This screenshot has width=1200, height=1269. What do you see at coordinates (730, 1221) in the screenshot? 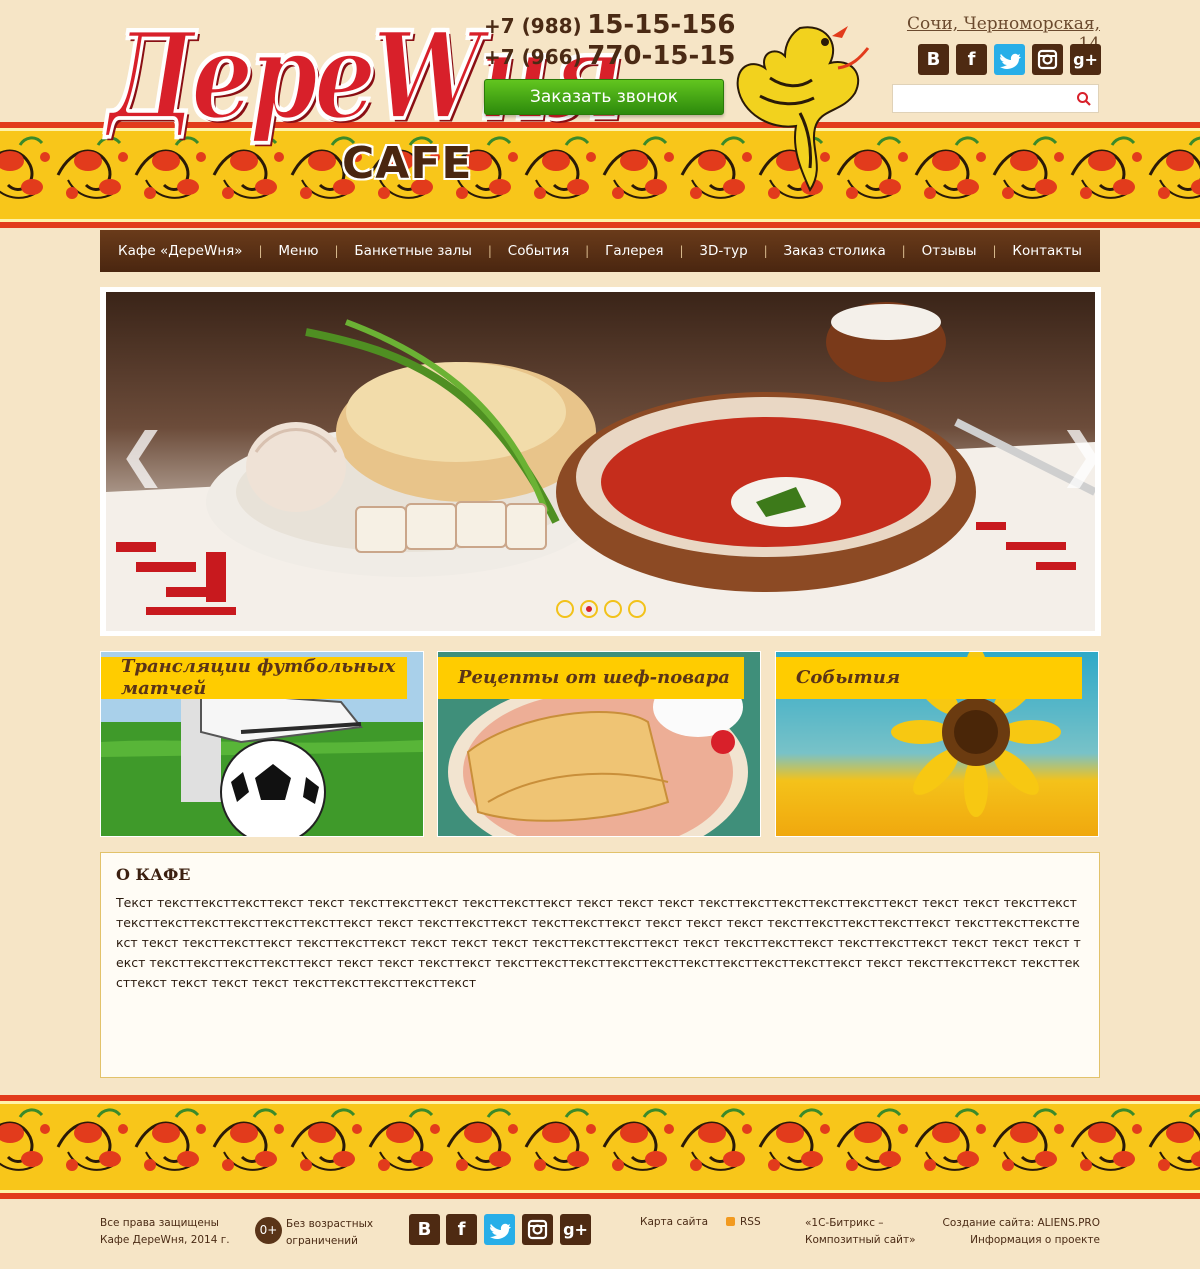
I see `rss-icon` at bounding box center [730, 1221].